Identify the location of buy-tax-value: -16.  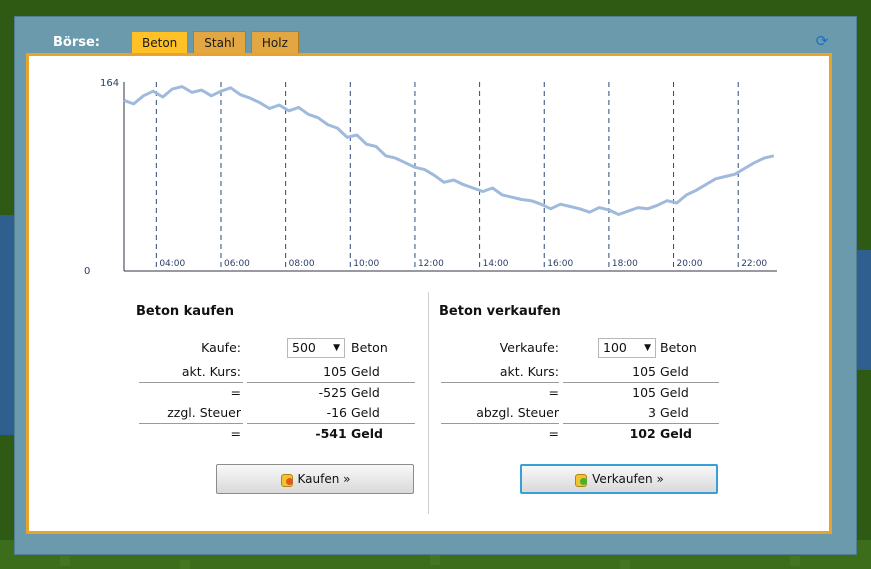
(336, 412).